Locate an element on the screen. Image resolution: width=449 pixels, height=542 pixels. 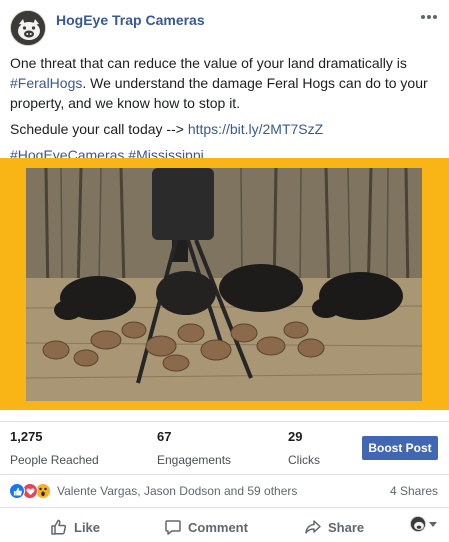
like-icon is located at coordinates (17, 491).